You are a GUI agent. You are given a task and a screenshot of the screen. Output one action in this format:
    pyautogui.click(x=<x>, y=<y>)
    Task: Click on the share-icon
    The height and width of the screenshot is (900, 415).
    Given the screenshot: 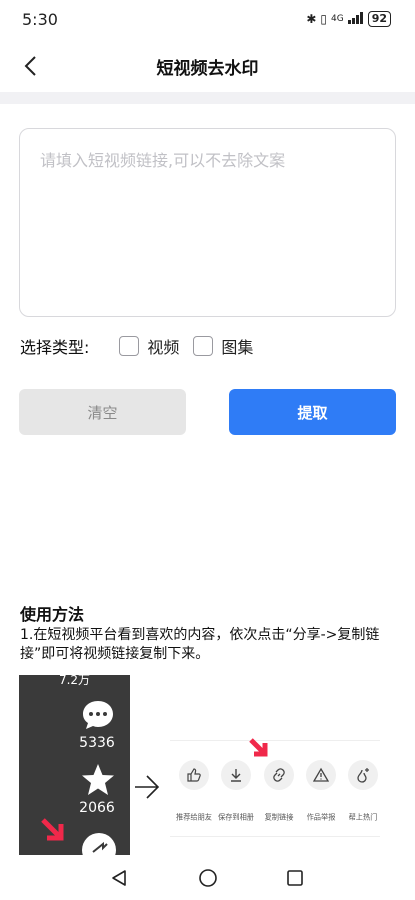 What is the action you would take?
    pyautogui.click(x=99, y=844)
    